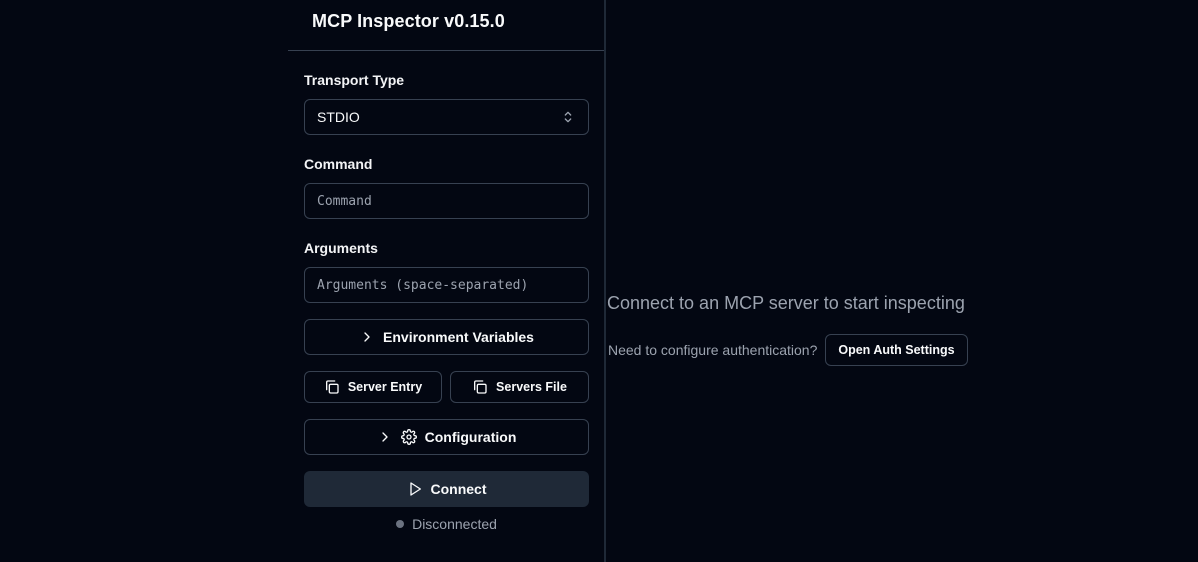 This screenshot has width=1198, height=562. I want to click on arguments-field, so click(446, 285).